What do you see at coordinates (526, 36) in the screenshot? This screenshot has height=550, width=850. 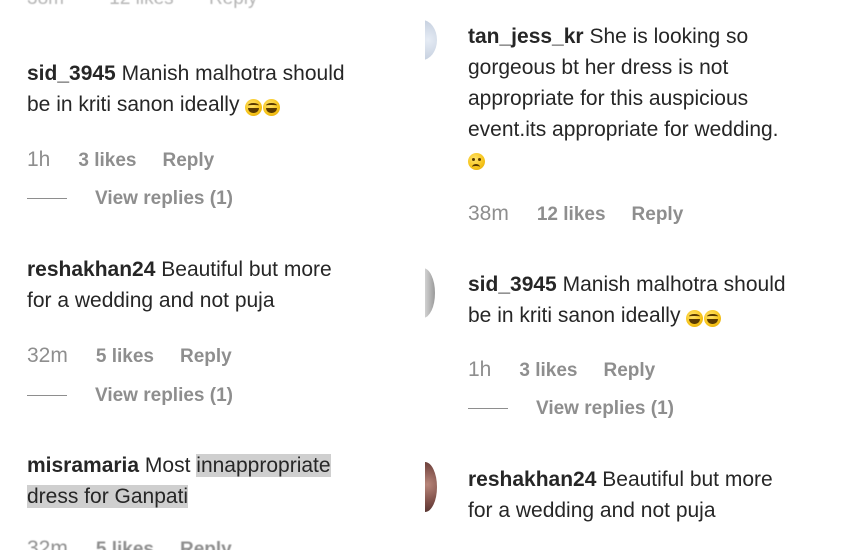 I see `comment-username: tan_jess_kr` at bounding box center [526, 36].